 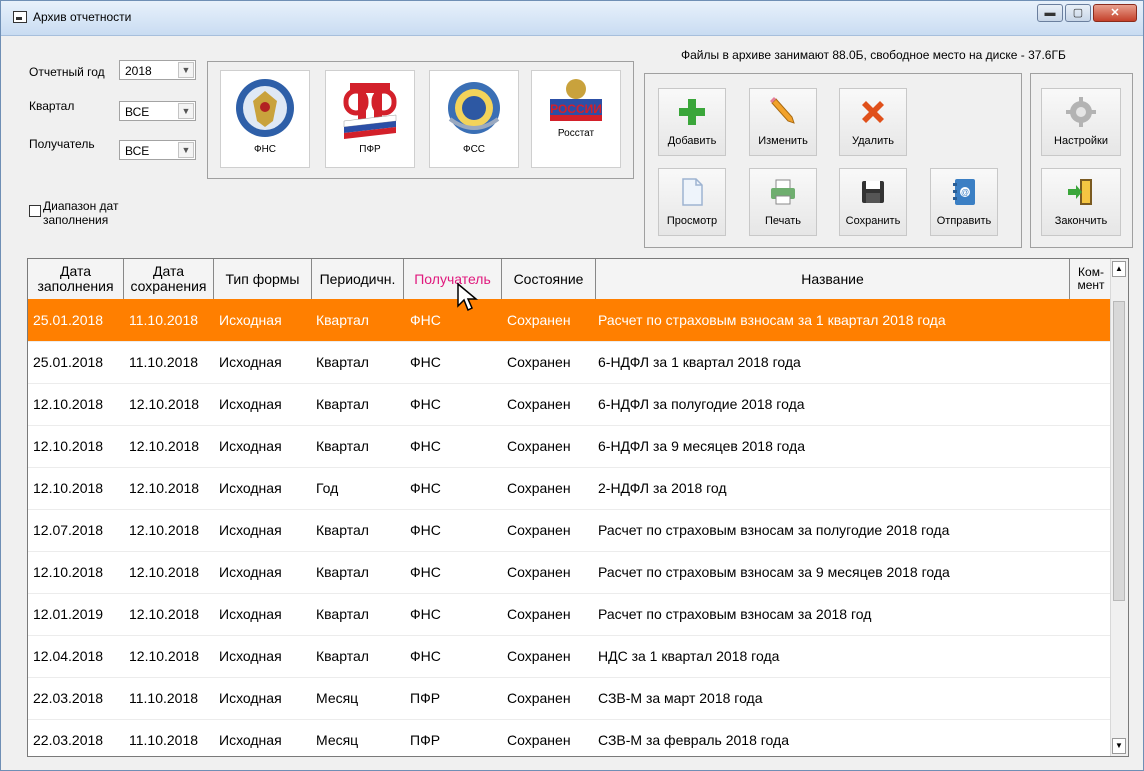 What do you see at coordinates (1081, 202) in the screenshot?
I see `finish-button: Закончить` at bounding box center [1081, 202].